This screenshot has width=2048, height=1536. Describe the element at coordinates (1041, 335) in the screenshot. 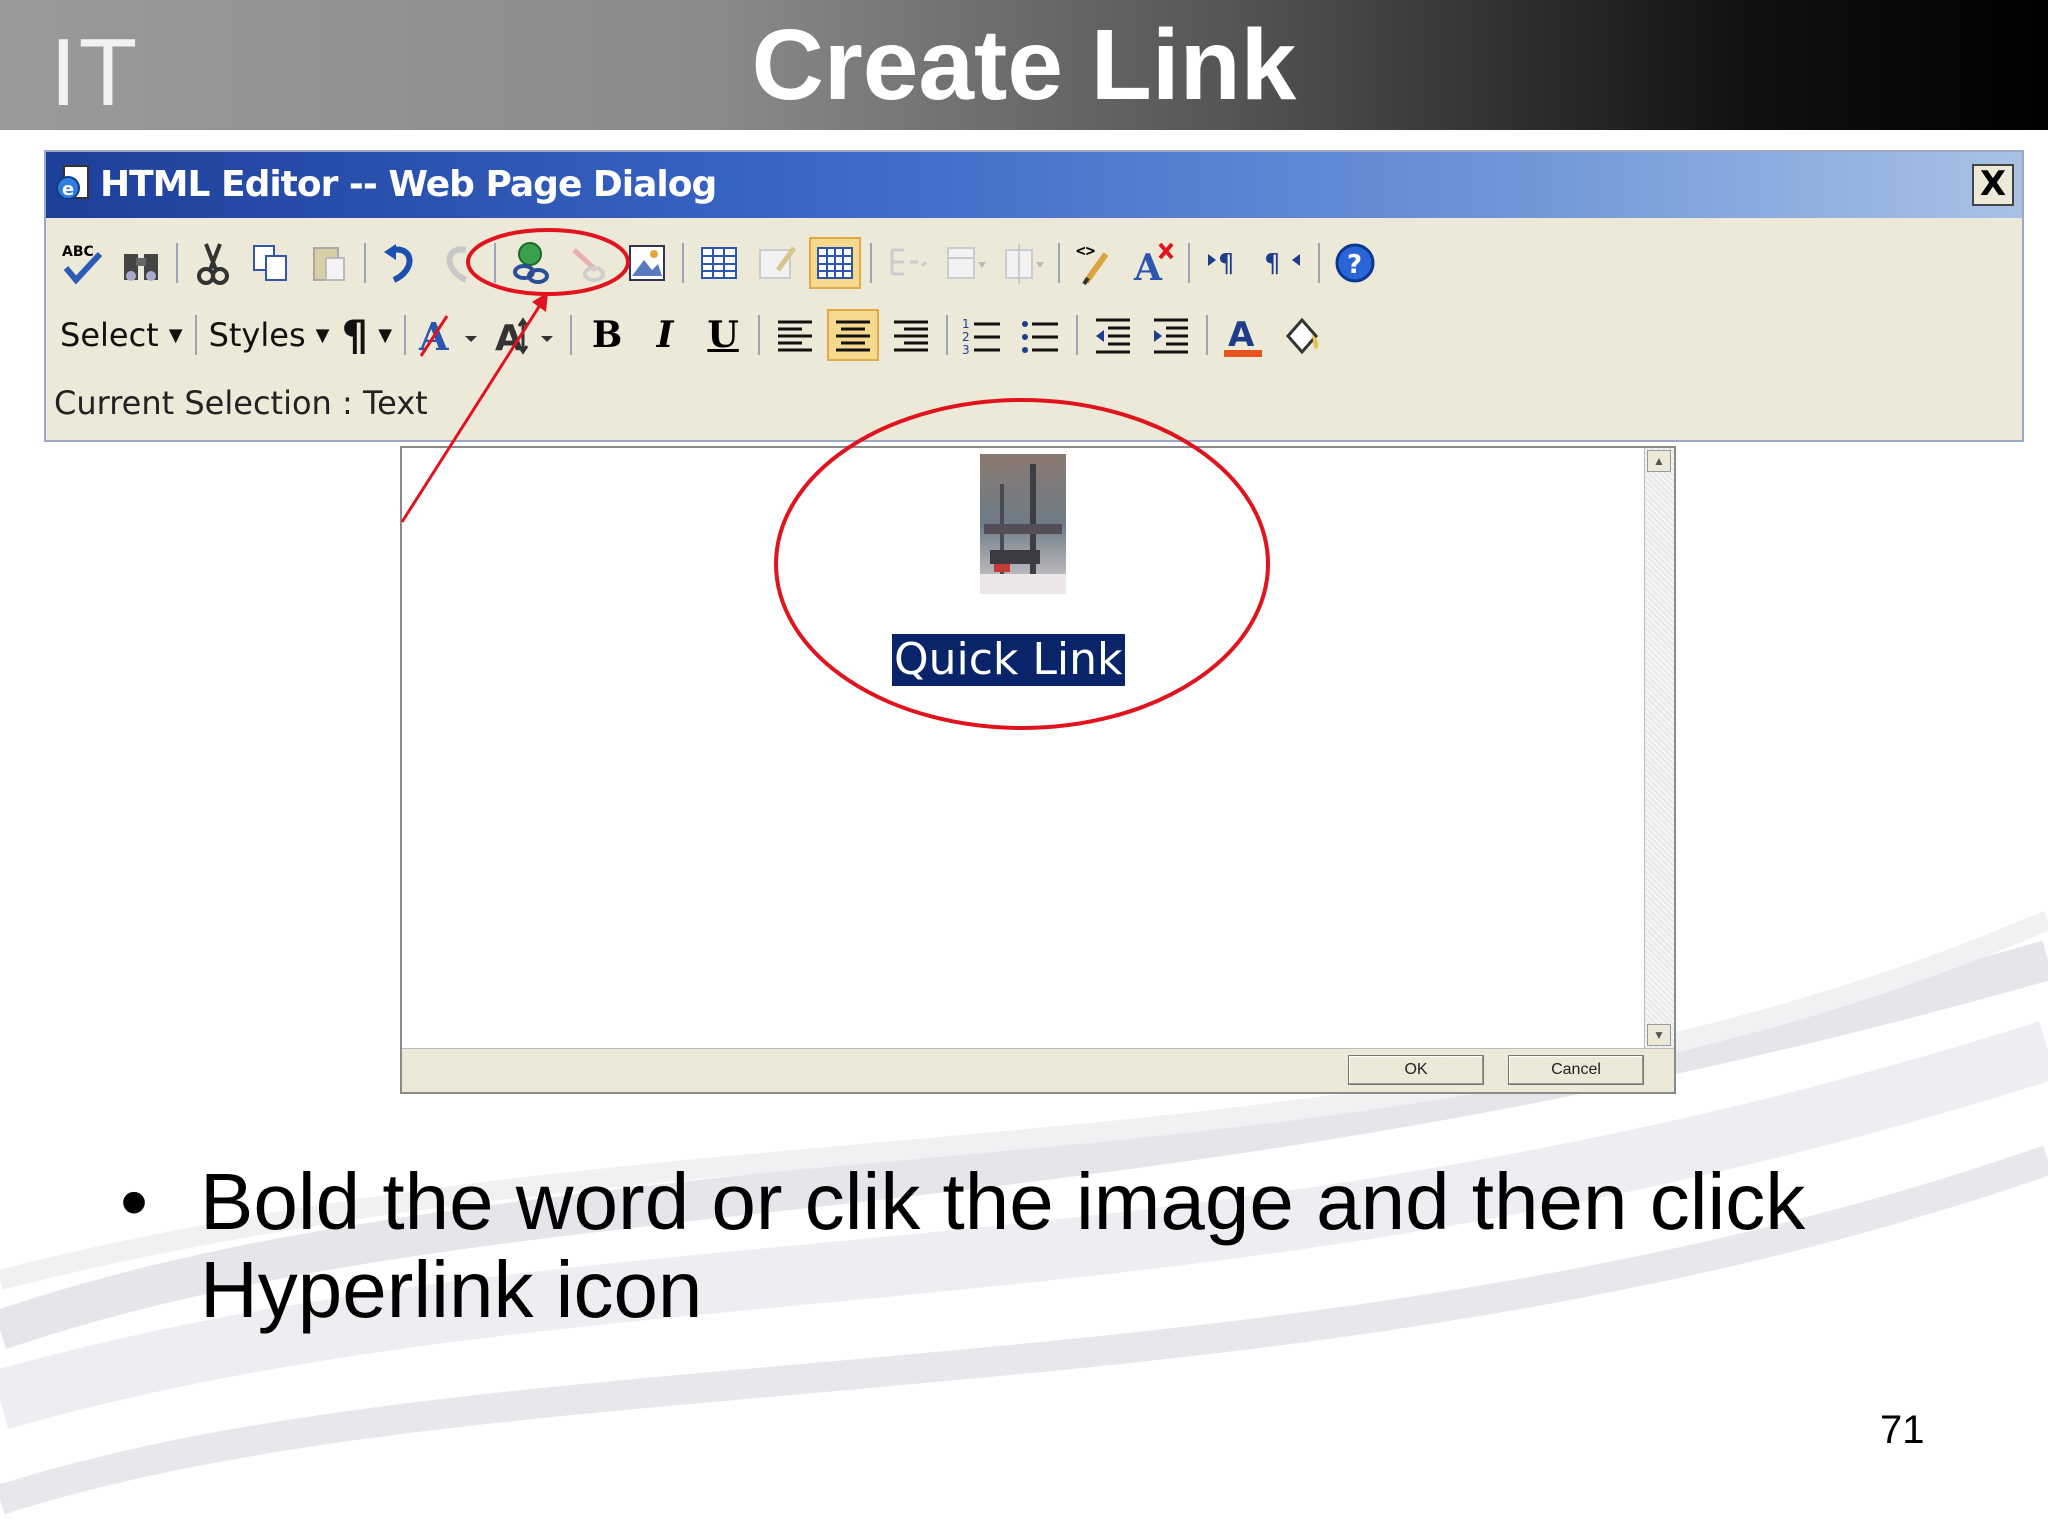

I see `bullet-list-icon` at that location.